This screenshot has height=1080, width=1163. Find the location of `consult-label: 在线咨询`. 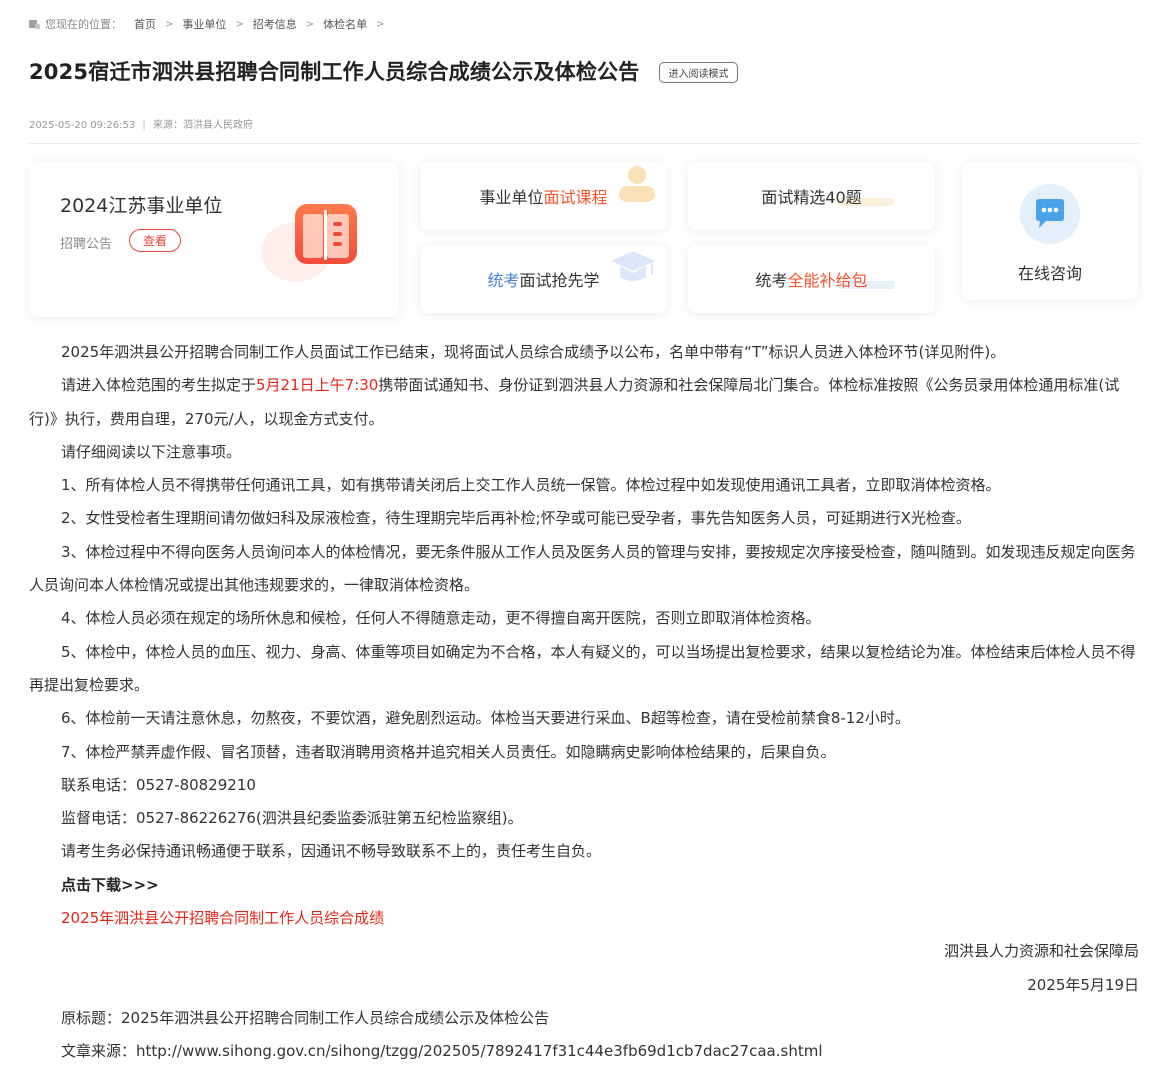

consult-label: 在线咨询 is located at coordinates (1049, 273).